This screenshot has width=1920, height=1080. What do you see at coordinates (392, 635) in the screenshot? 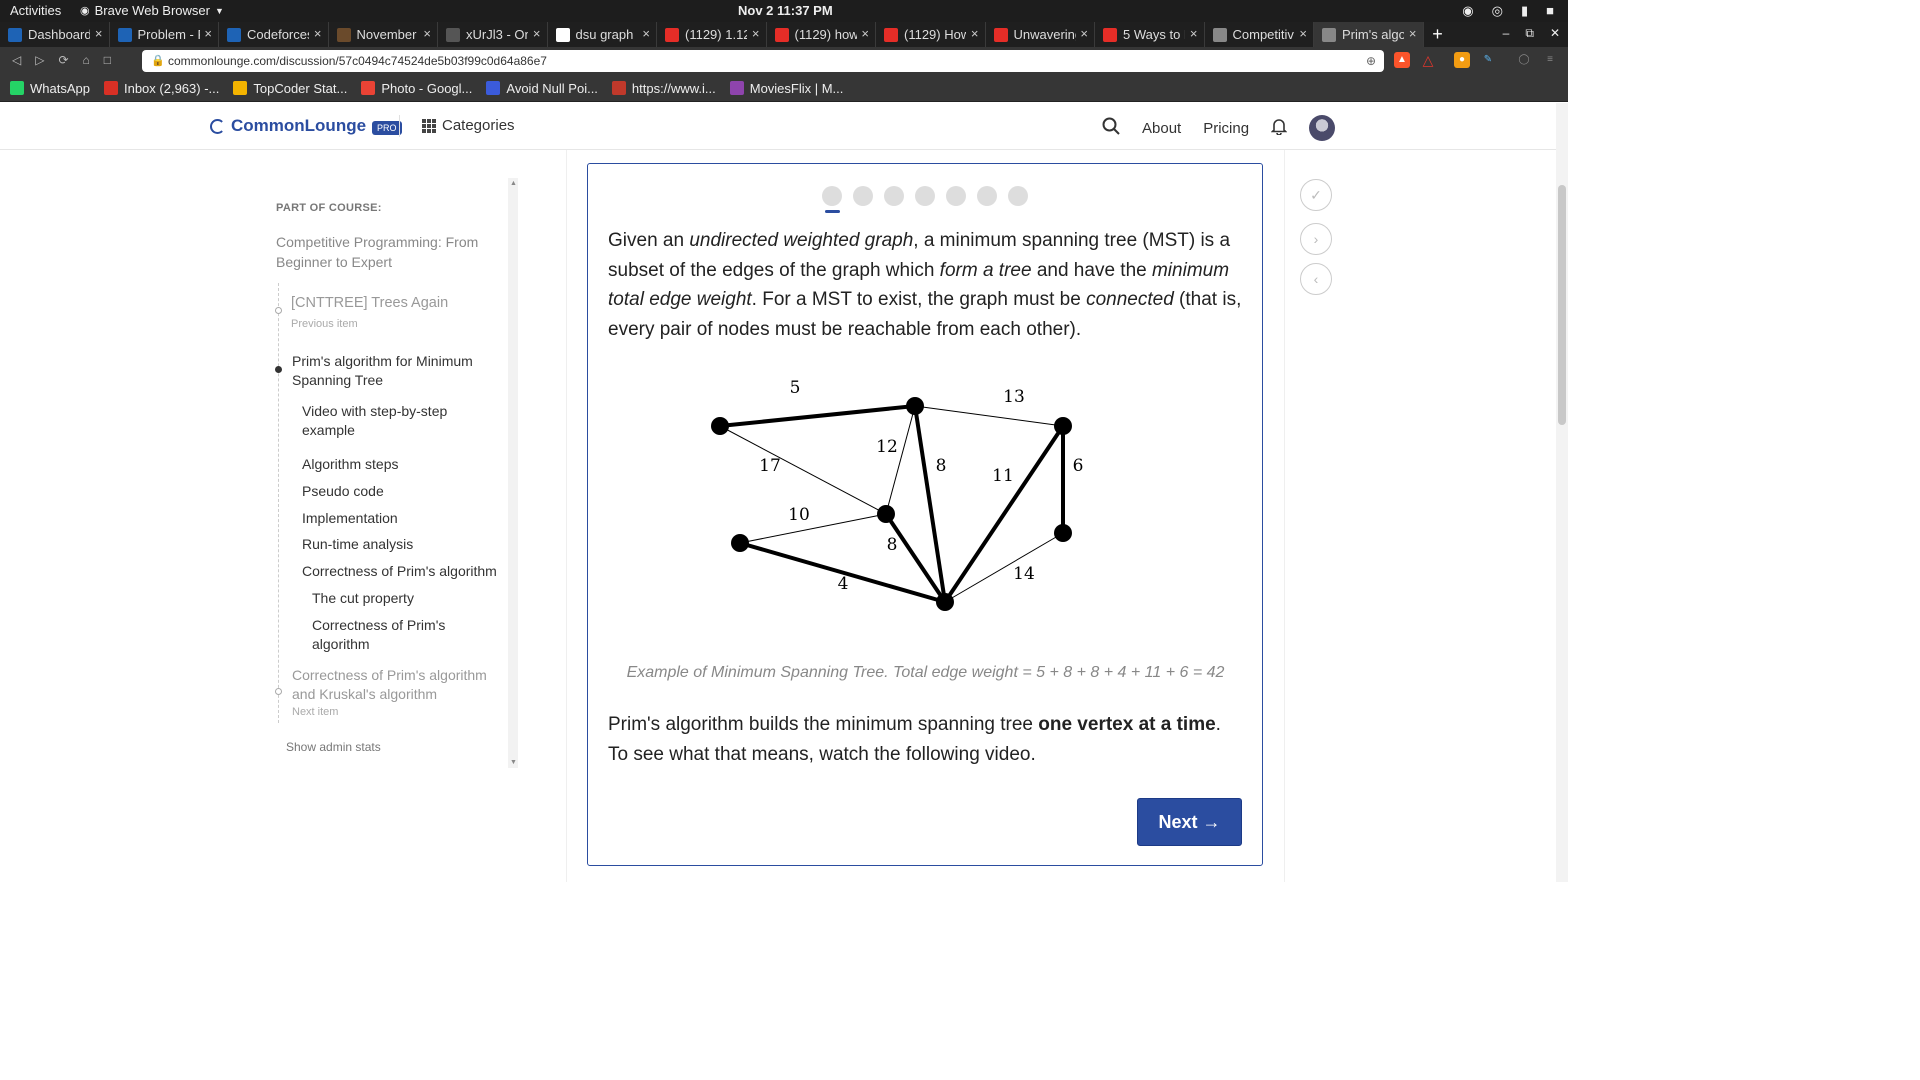
I see `subsection-link: Correctness of Prim's algorithm` at bounding box center [392, 635].